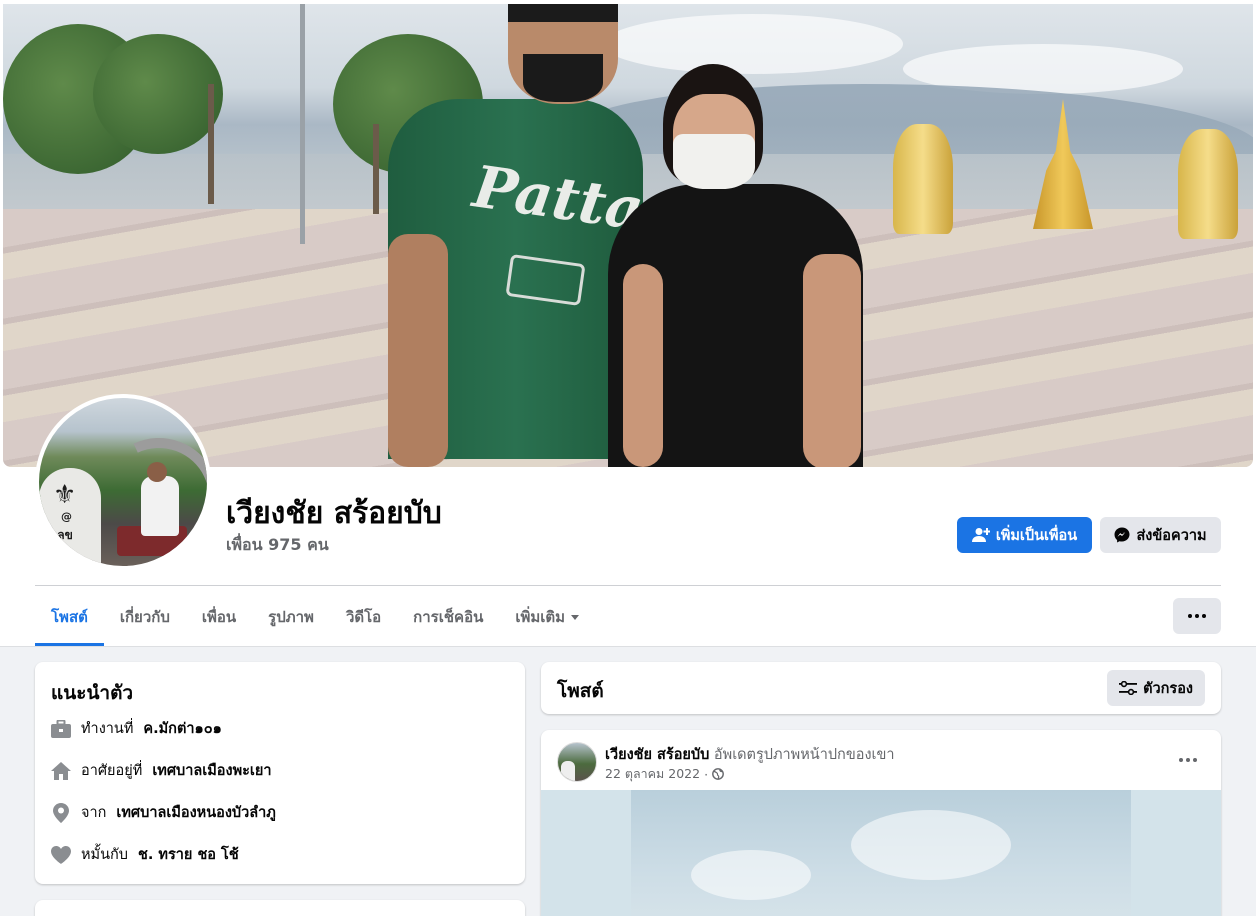  Describe the element at coordinates (881, 688) in the screenshot. I see `posts-header-card: โพสต์ ตัวกรอง` at that location.